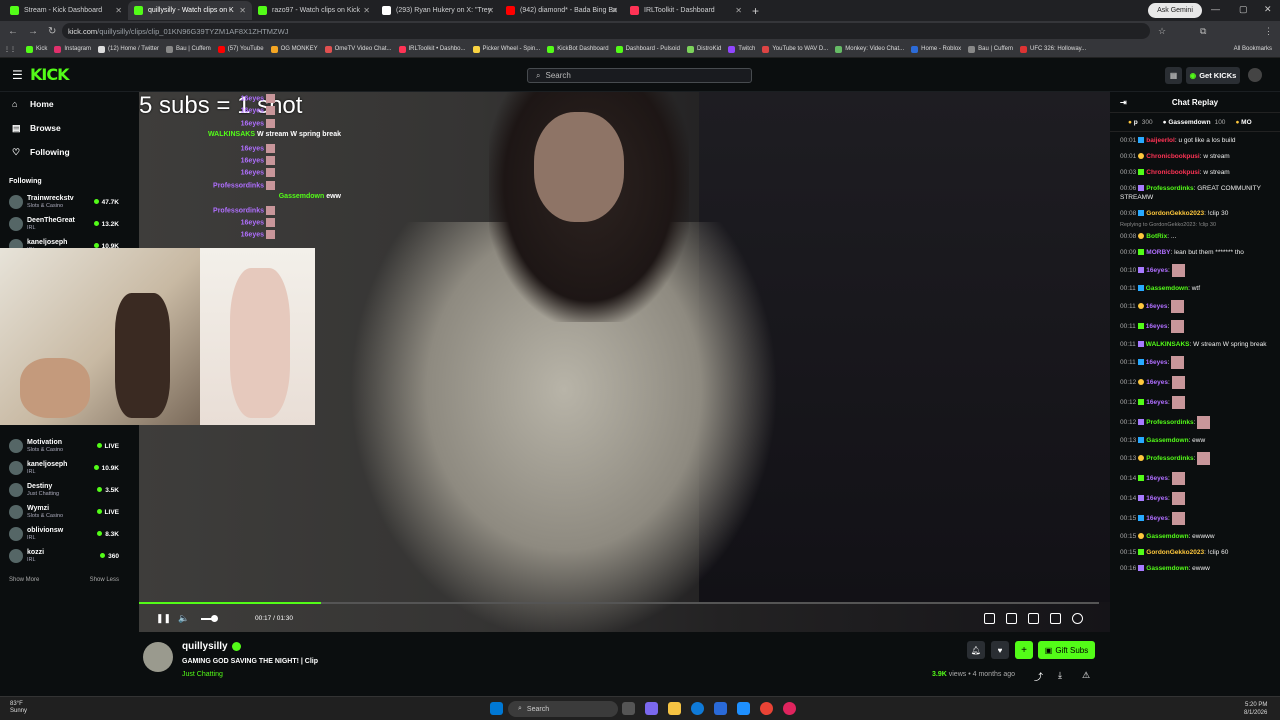  What do you see at coordinates (64, 534) in the screenshot?
I see `followed-channel: oblivionsw IRL 8.3K` at bounding box center [64, 534].